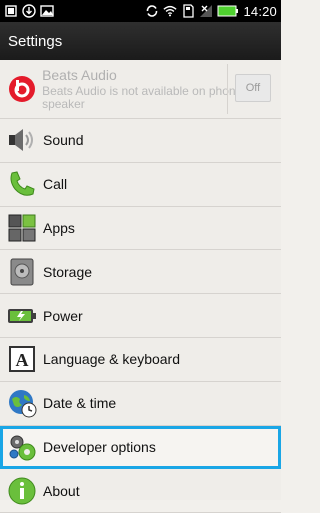 Image resolution: width=320 pixels, height=513 pixels. What do you see at coordinates (22, 403) in the screenshot?
I see `globe-clock-icon` at bounding box center [22, 403].